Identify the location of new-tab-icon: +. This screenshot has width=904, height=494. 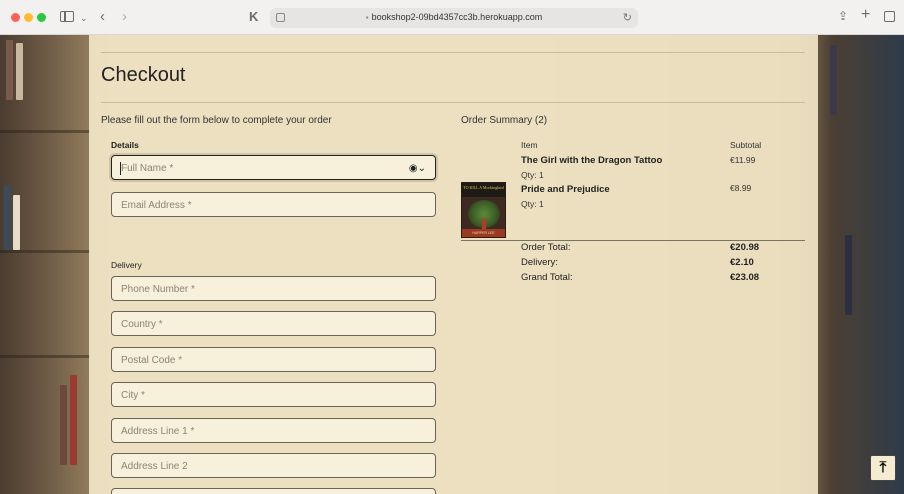
(865, 15).